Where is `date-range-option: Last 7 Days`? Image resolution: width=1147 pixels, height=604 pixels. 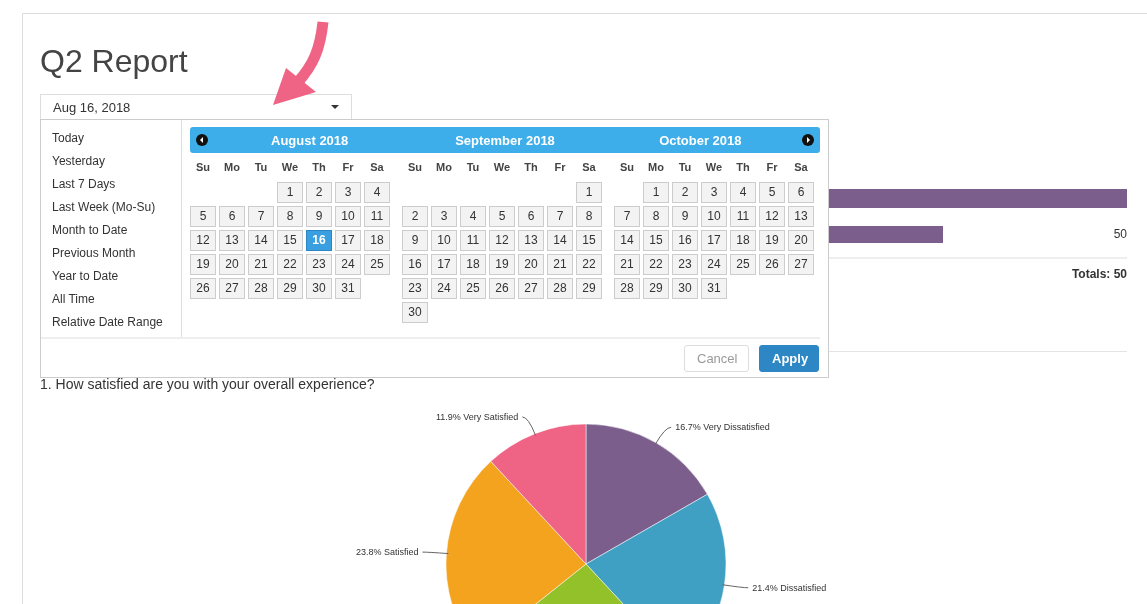 date-range-option: Last 7 Days is located at coordinates (116, 185).